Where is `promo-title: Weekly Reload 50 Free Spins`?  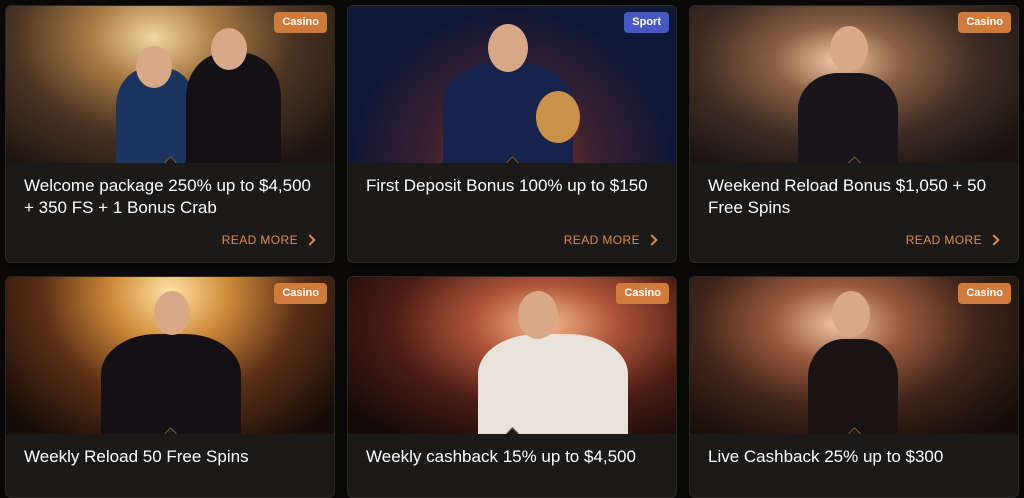 promo-title: Weekly Reload 50 Free Spins is located at coordinates (136, 456).